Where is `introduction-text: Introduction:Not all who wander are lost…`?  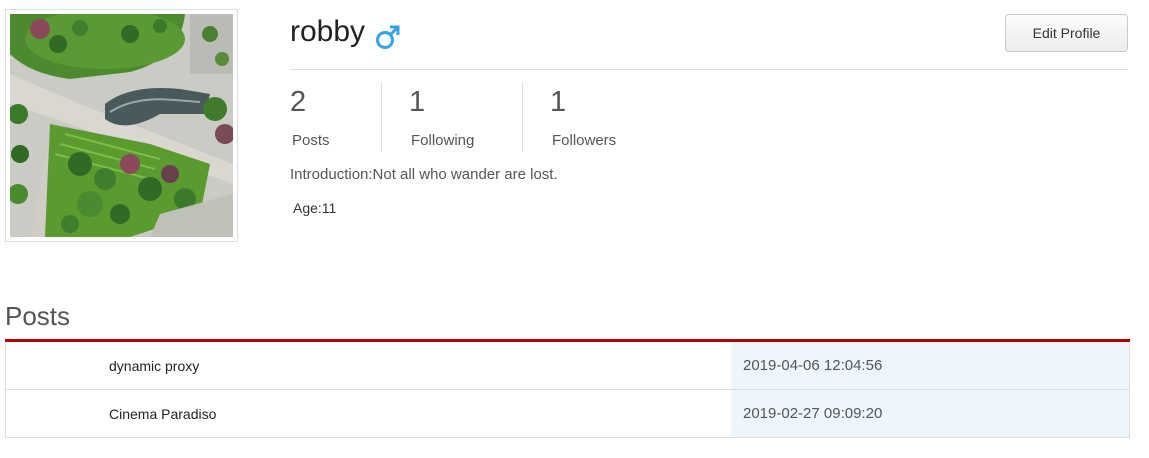 introduction-text: Introduction:Not all who wander are lost… is located at coordinates (424, 174).